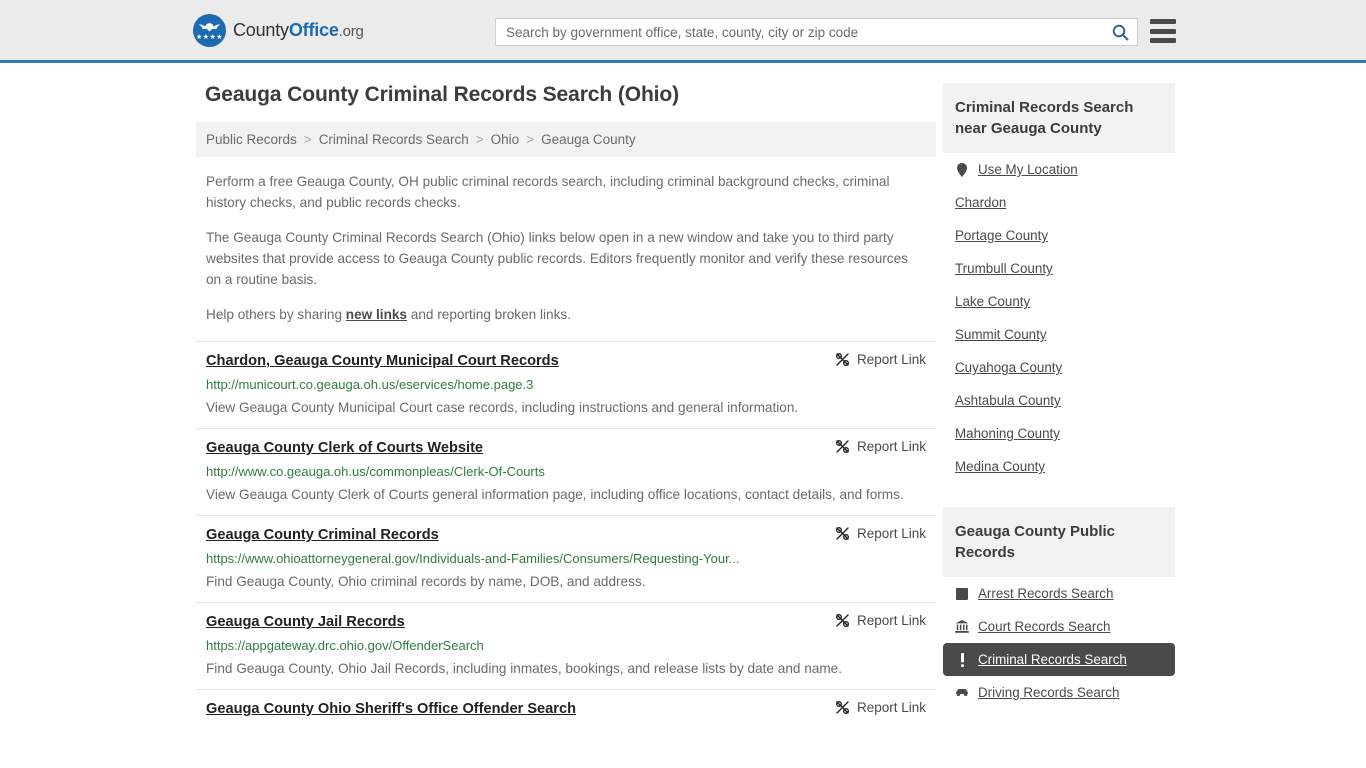 The width and height of the screenshot is (1366, 768). What do you see at coordinates (962, 626) in the screenshot?
I see `bank-building-icon` at bounding box center [962, 626].